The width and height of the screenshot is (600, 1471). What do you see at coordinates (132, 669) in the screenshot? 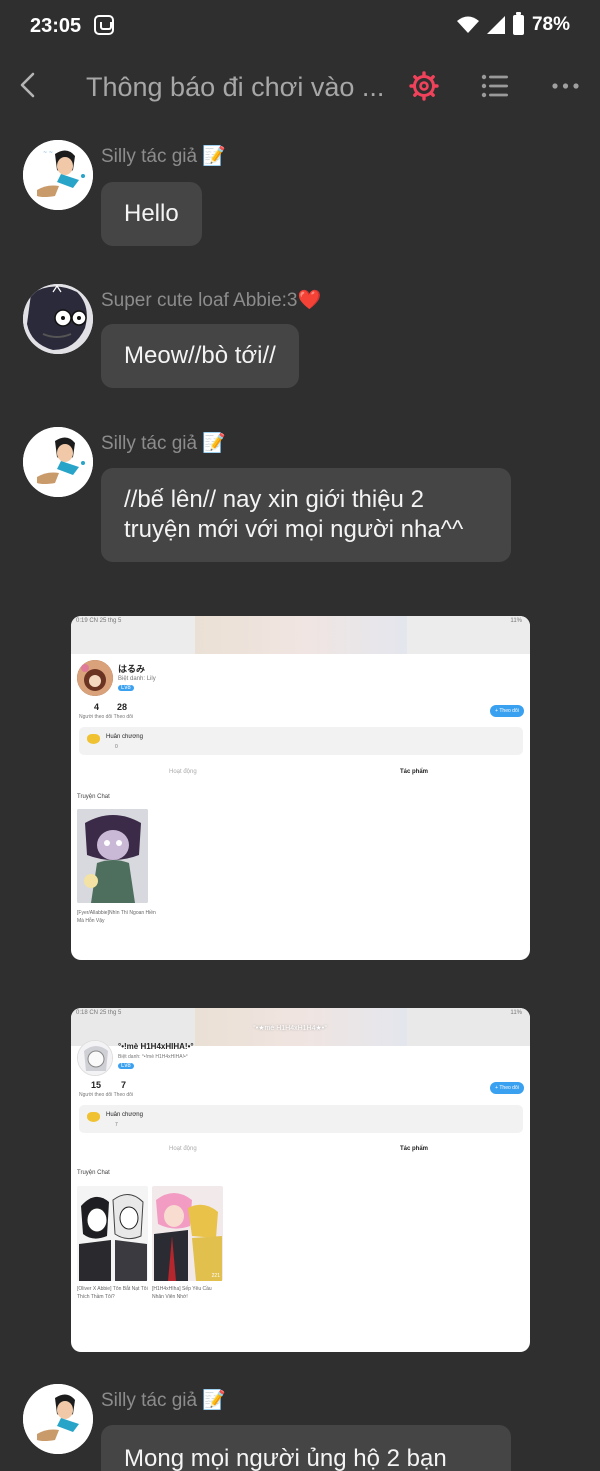
I see `profile-name: はるみ` at bounding box center [132, 669].